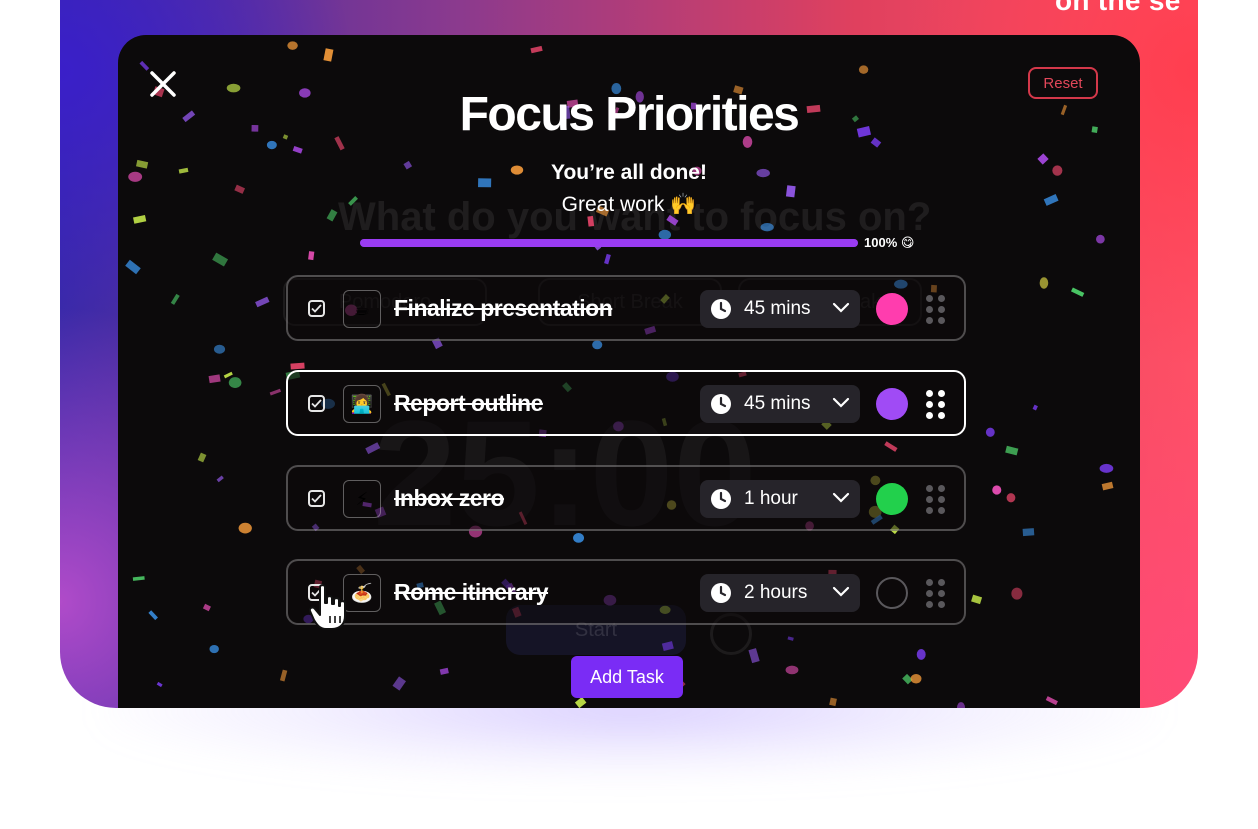 This screenshot has height=829, width=1258. What do you see at coordinates (468, 403) in the screenshot?
I see `task-name: Report outline` at bounding box center [468, 403].